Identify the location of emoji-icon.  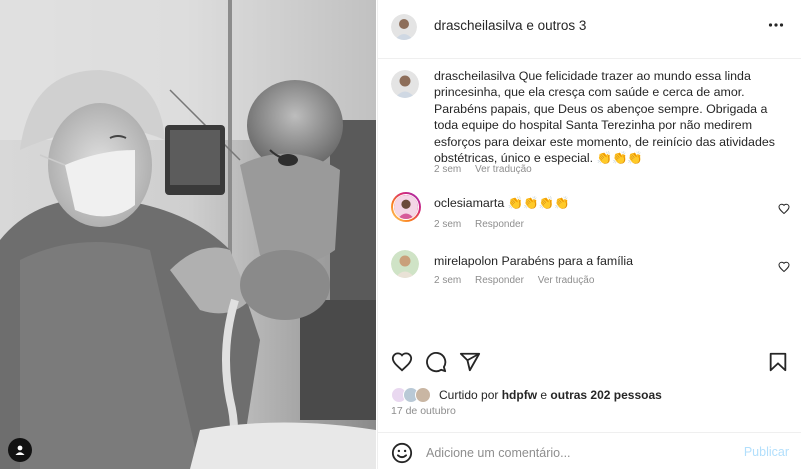
(402, 453).